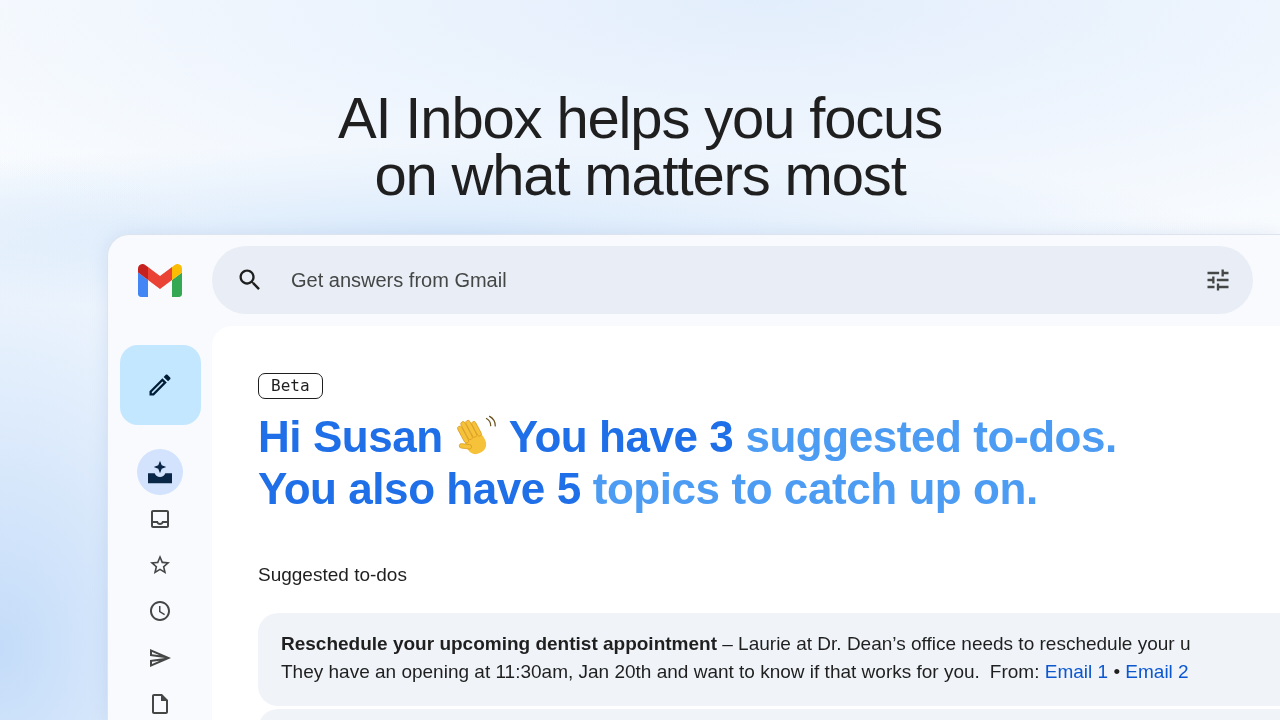 The width and height of the screenshot is (1280, 720). What do you see at coordinates (1076, 671) in the screenshot?
I see `email-link: Email 1` at bounding box center [1076, 671].